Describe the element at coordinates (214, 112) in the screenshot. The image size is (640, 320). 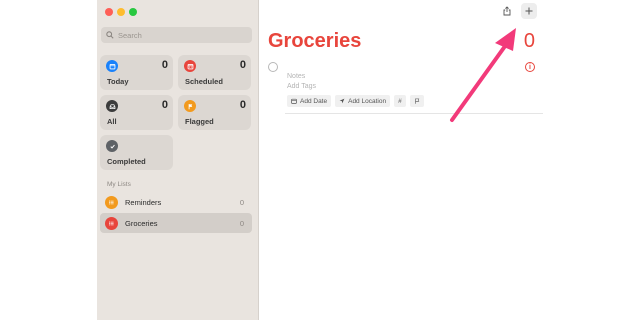
I see `smart-list-flagged: 0 Flagged` at that location.